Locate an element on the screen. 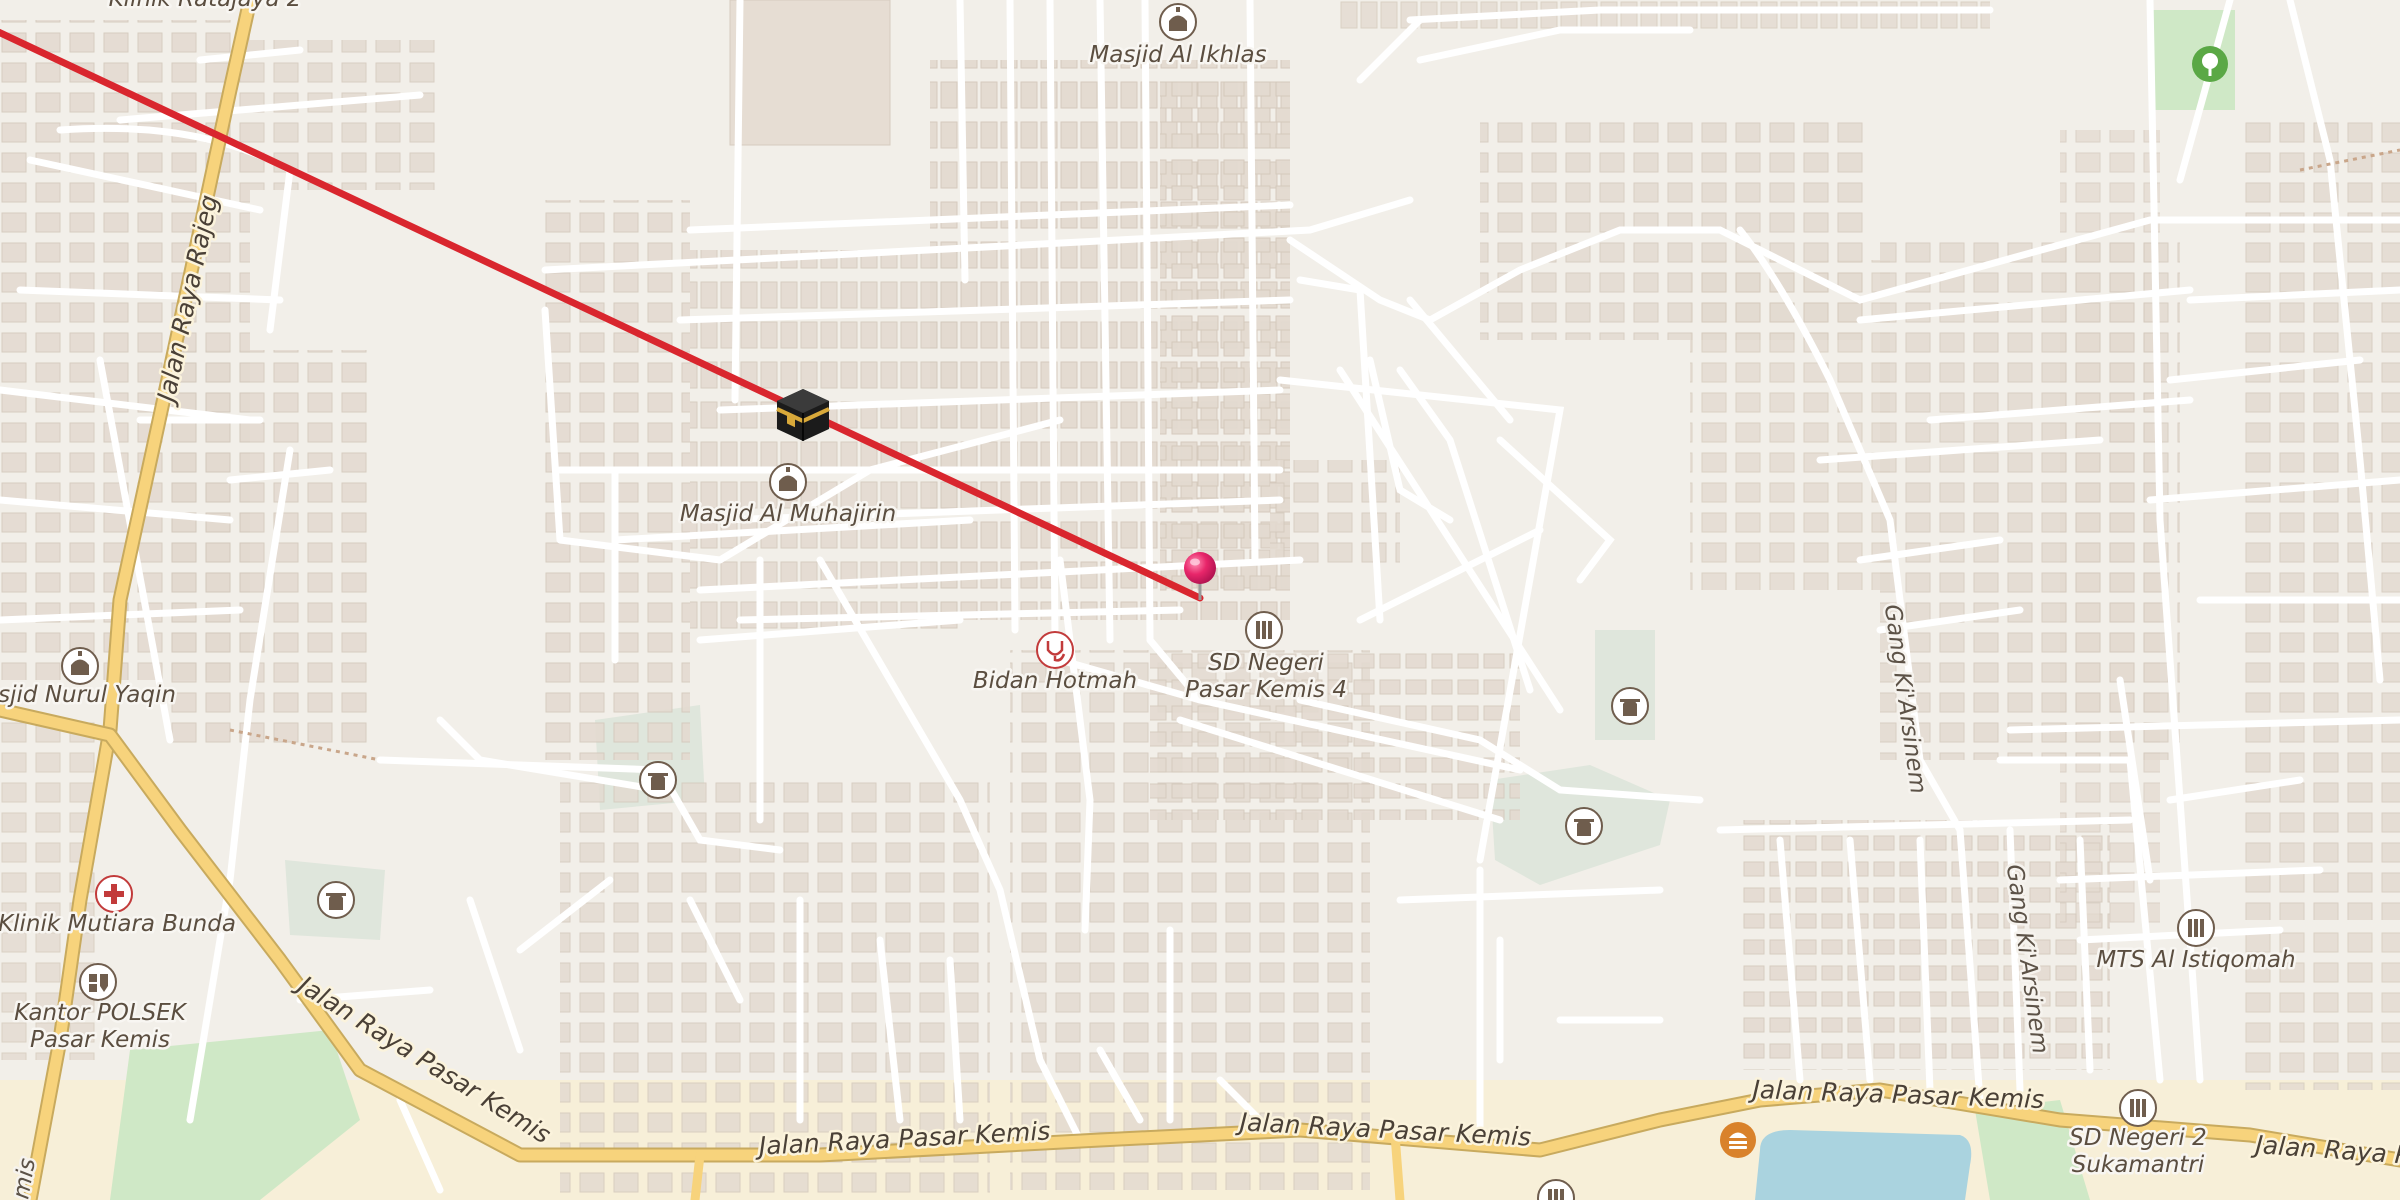  clinic-cross-icon is located at coordinates (114, 894).